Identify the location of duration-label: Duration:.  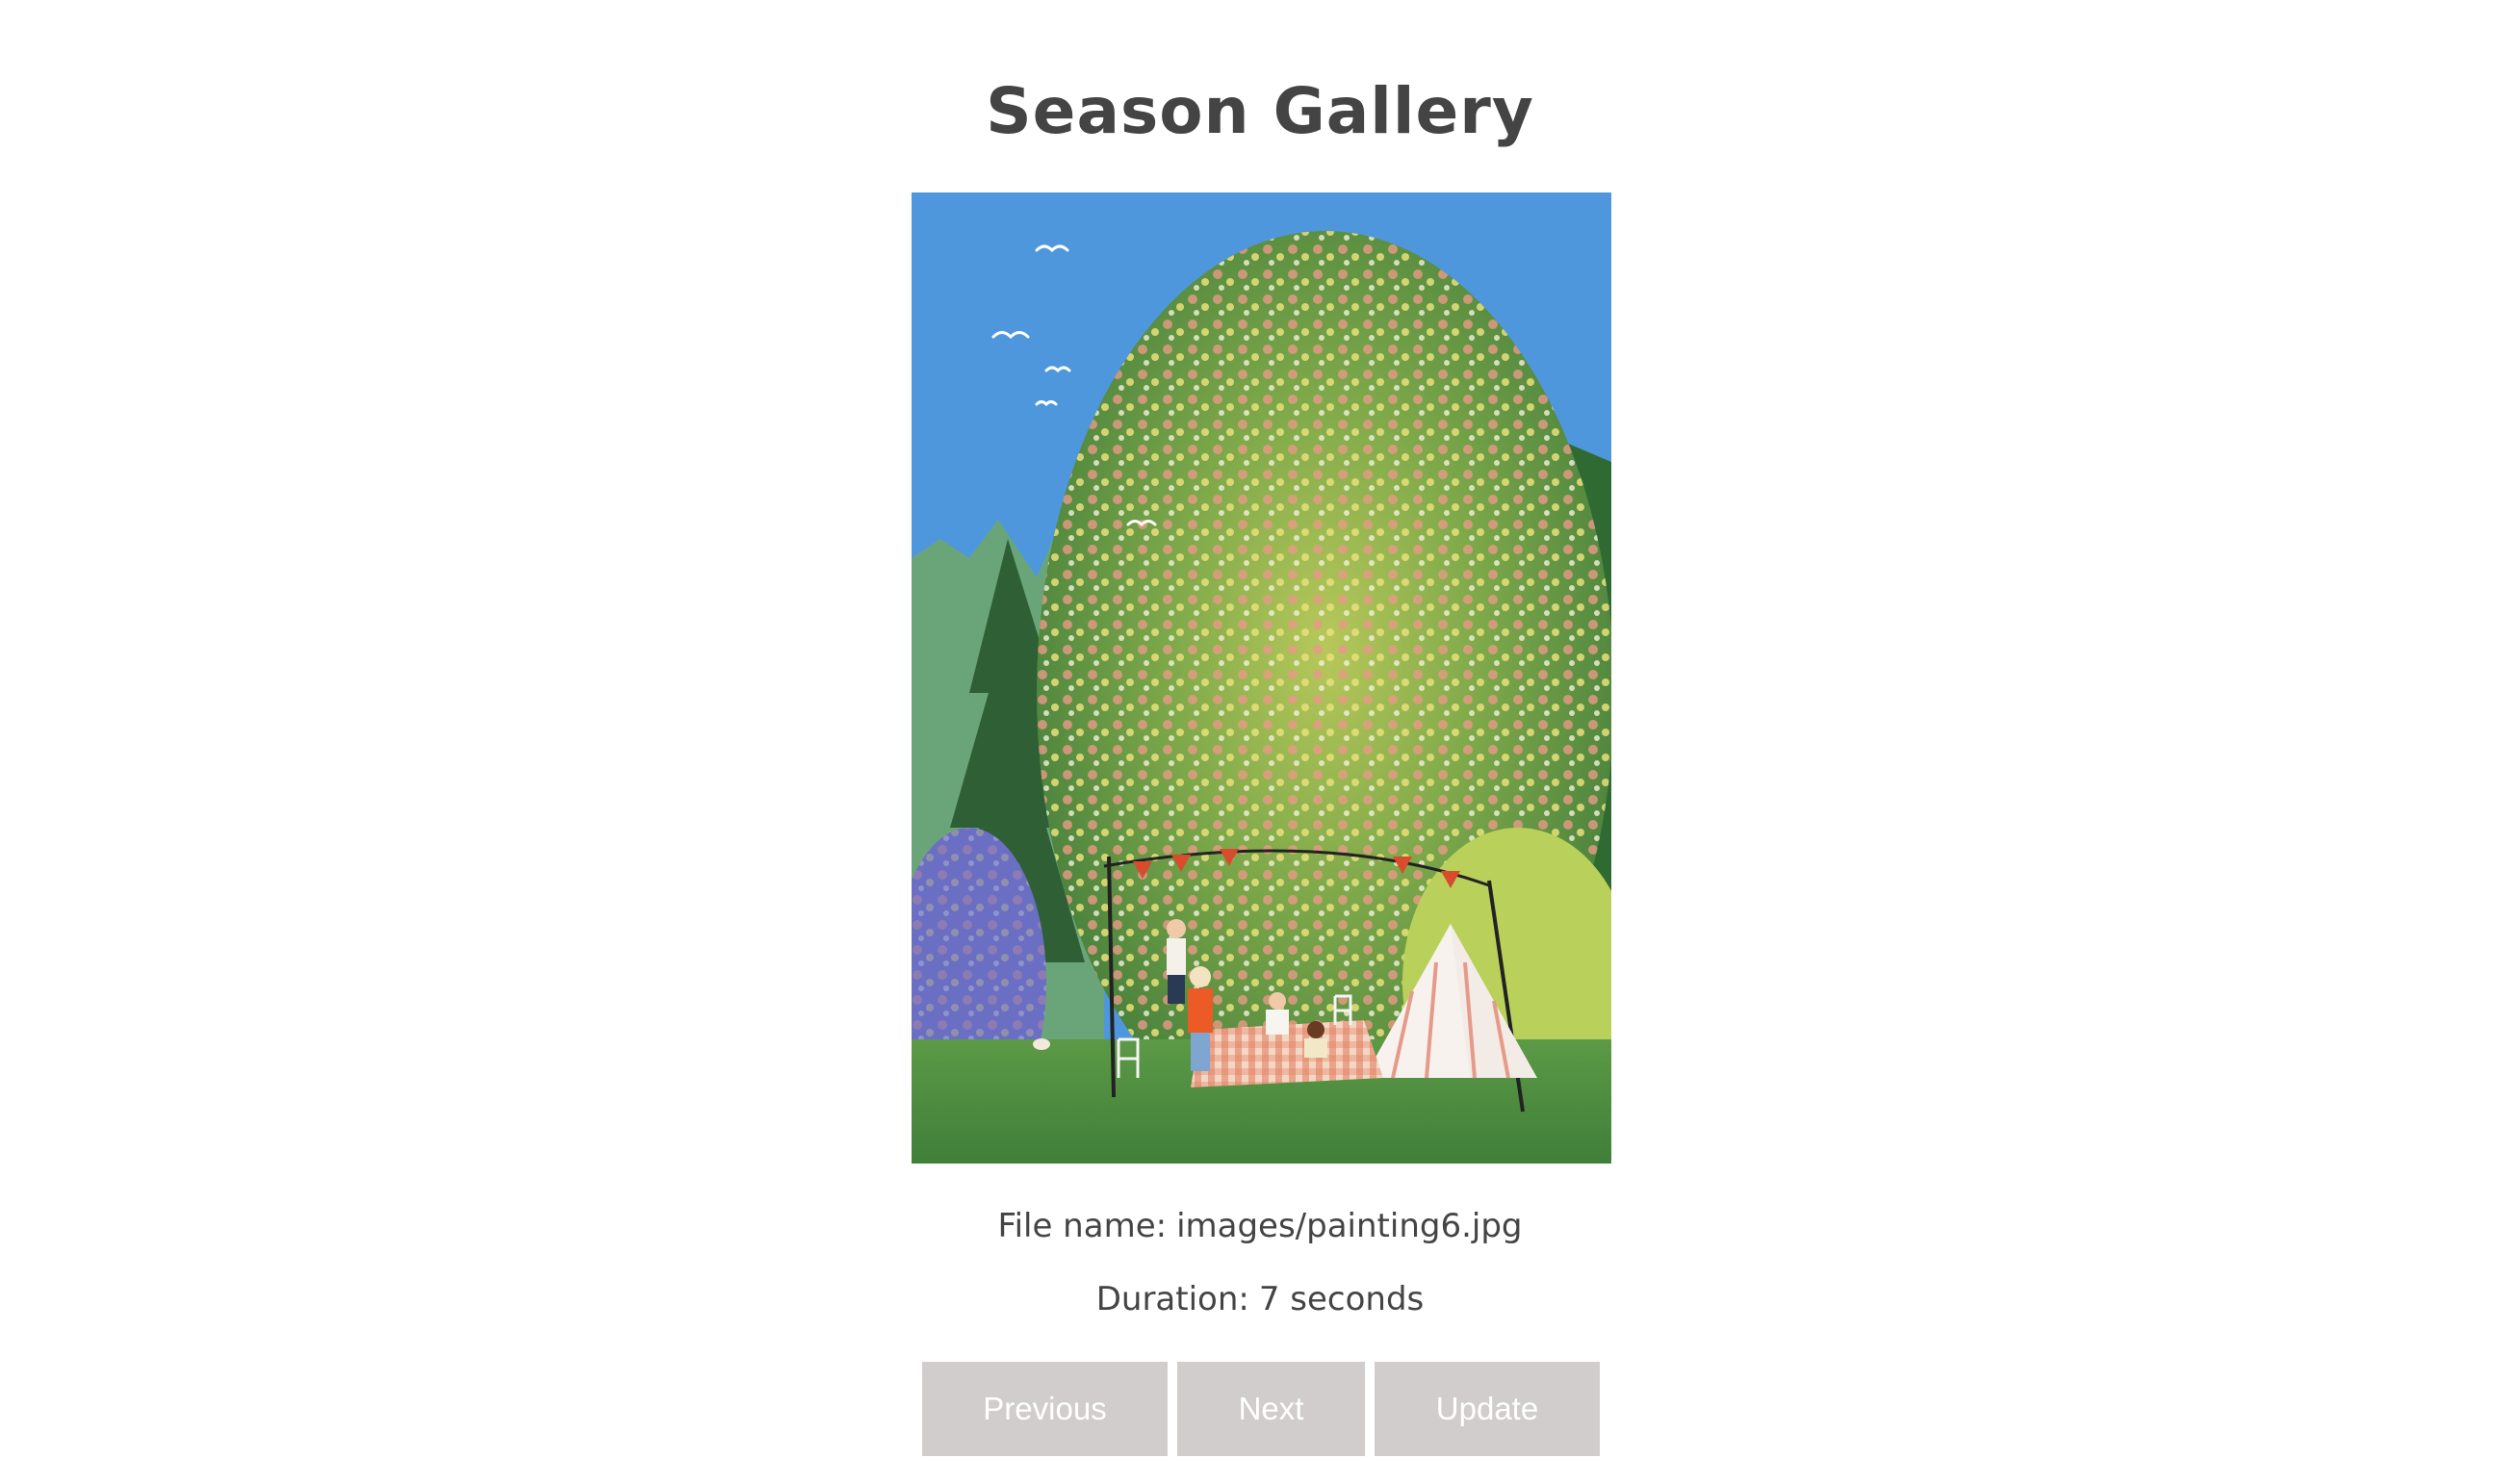
(1172, 1299).